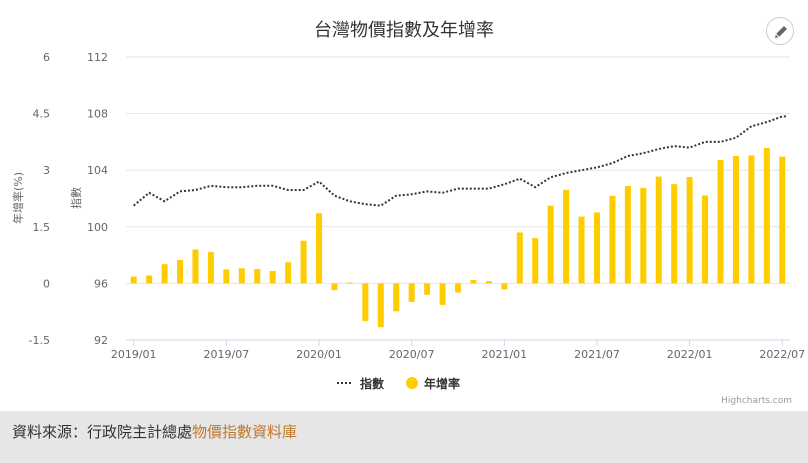 The image size is (808, 463). What do you see at coordinates (97, 57) in the screenshot?
I see `right-tick-label: 112` at bounding box center [97, 57].